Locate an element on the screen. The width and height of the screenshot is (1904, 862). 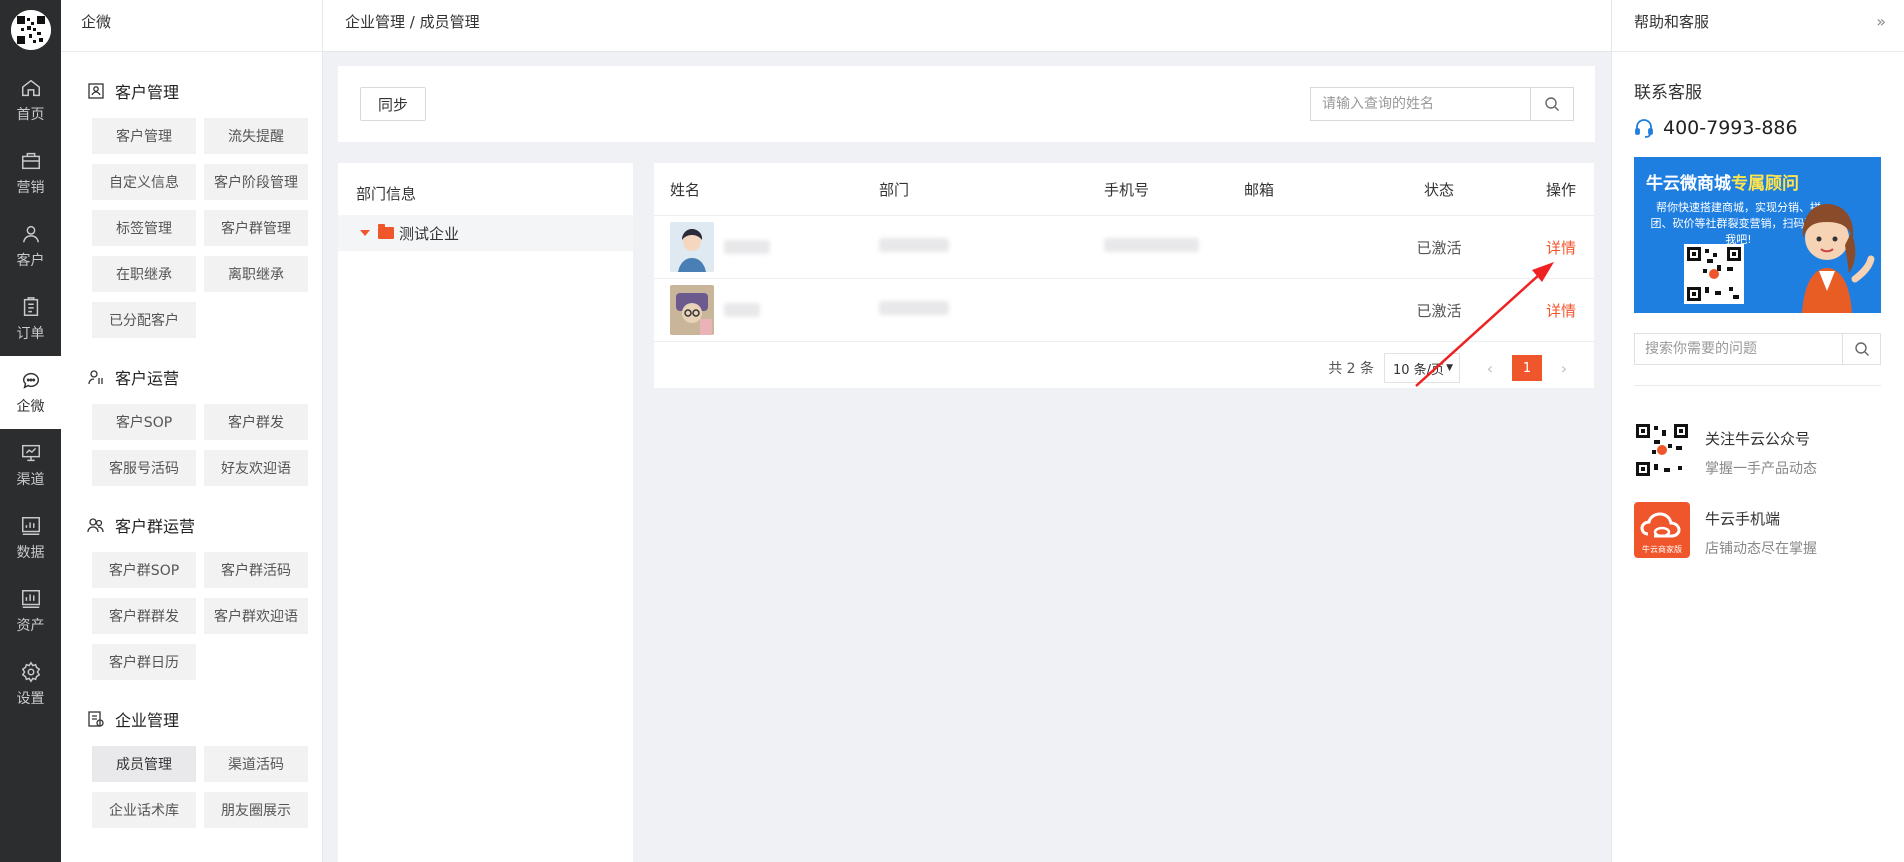
user-icon is located at coordinates (30, 234).